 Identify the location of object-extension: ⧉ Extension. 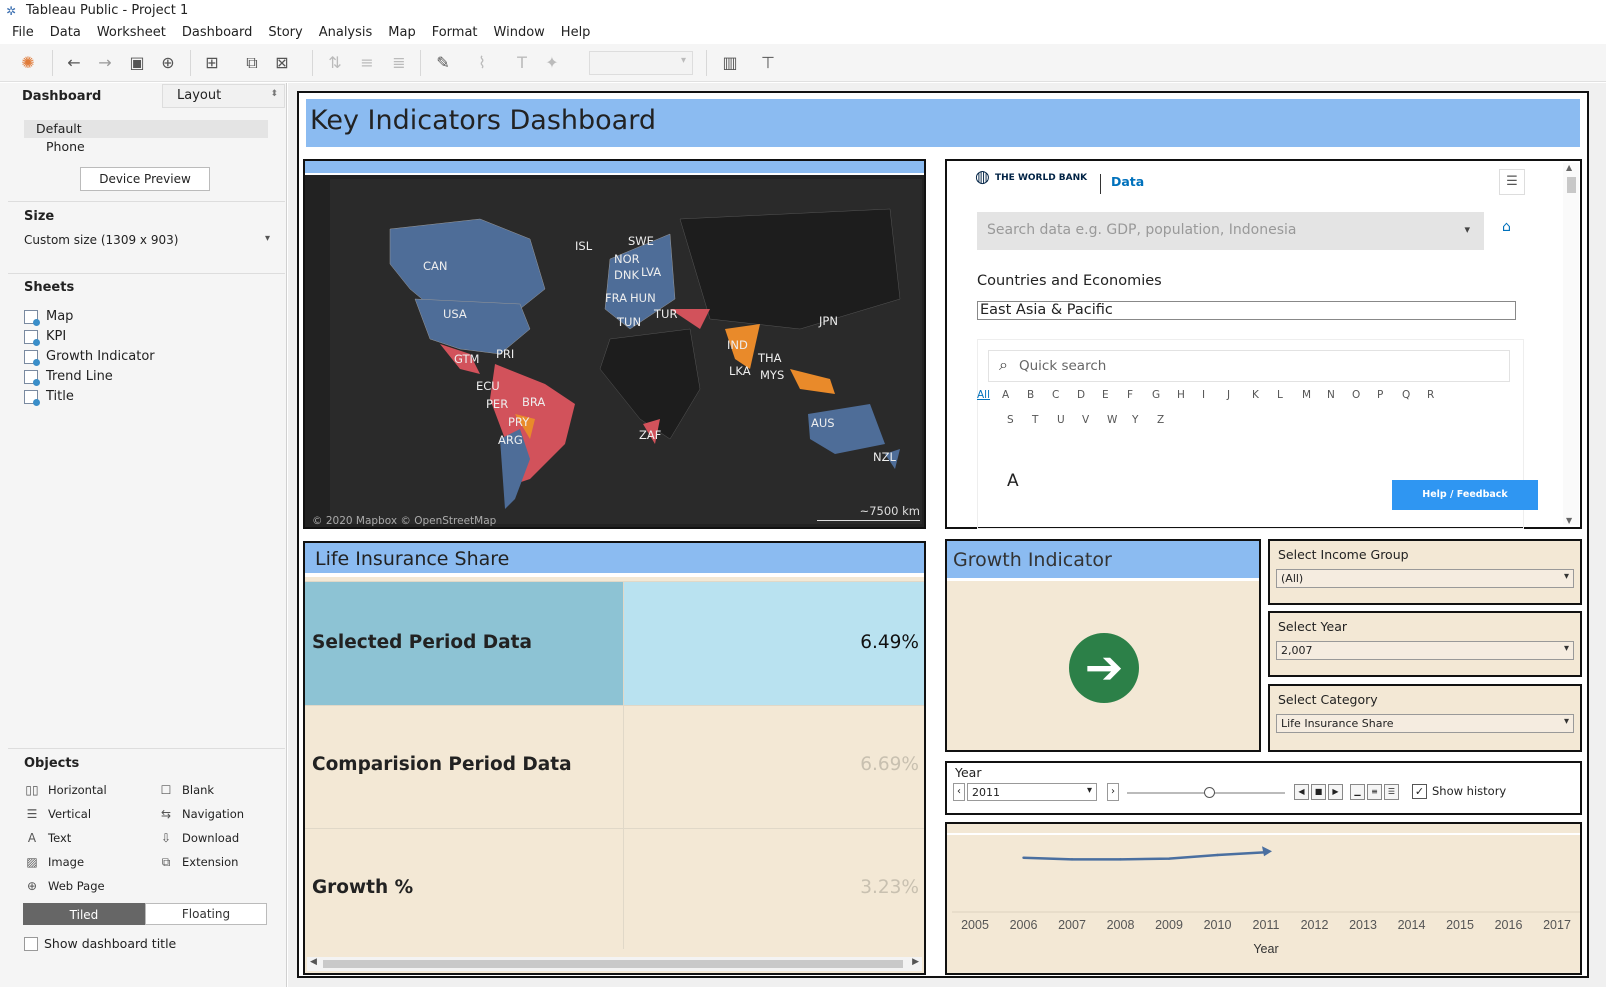
(198, 862).